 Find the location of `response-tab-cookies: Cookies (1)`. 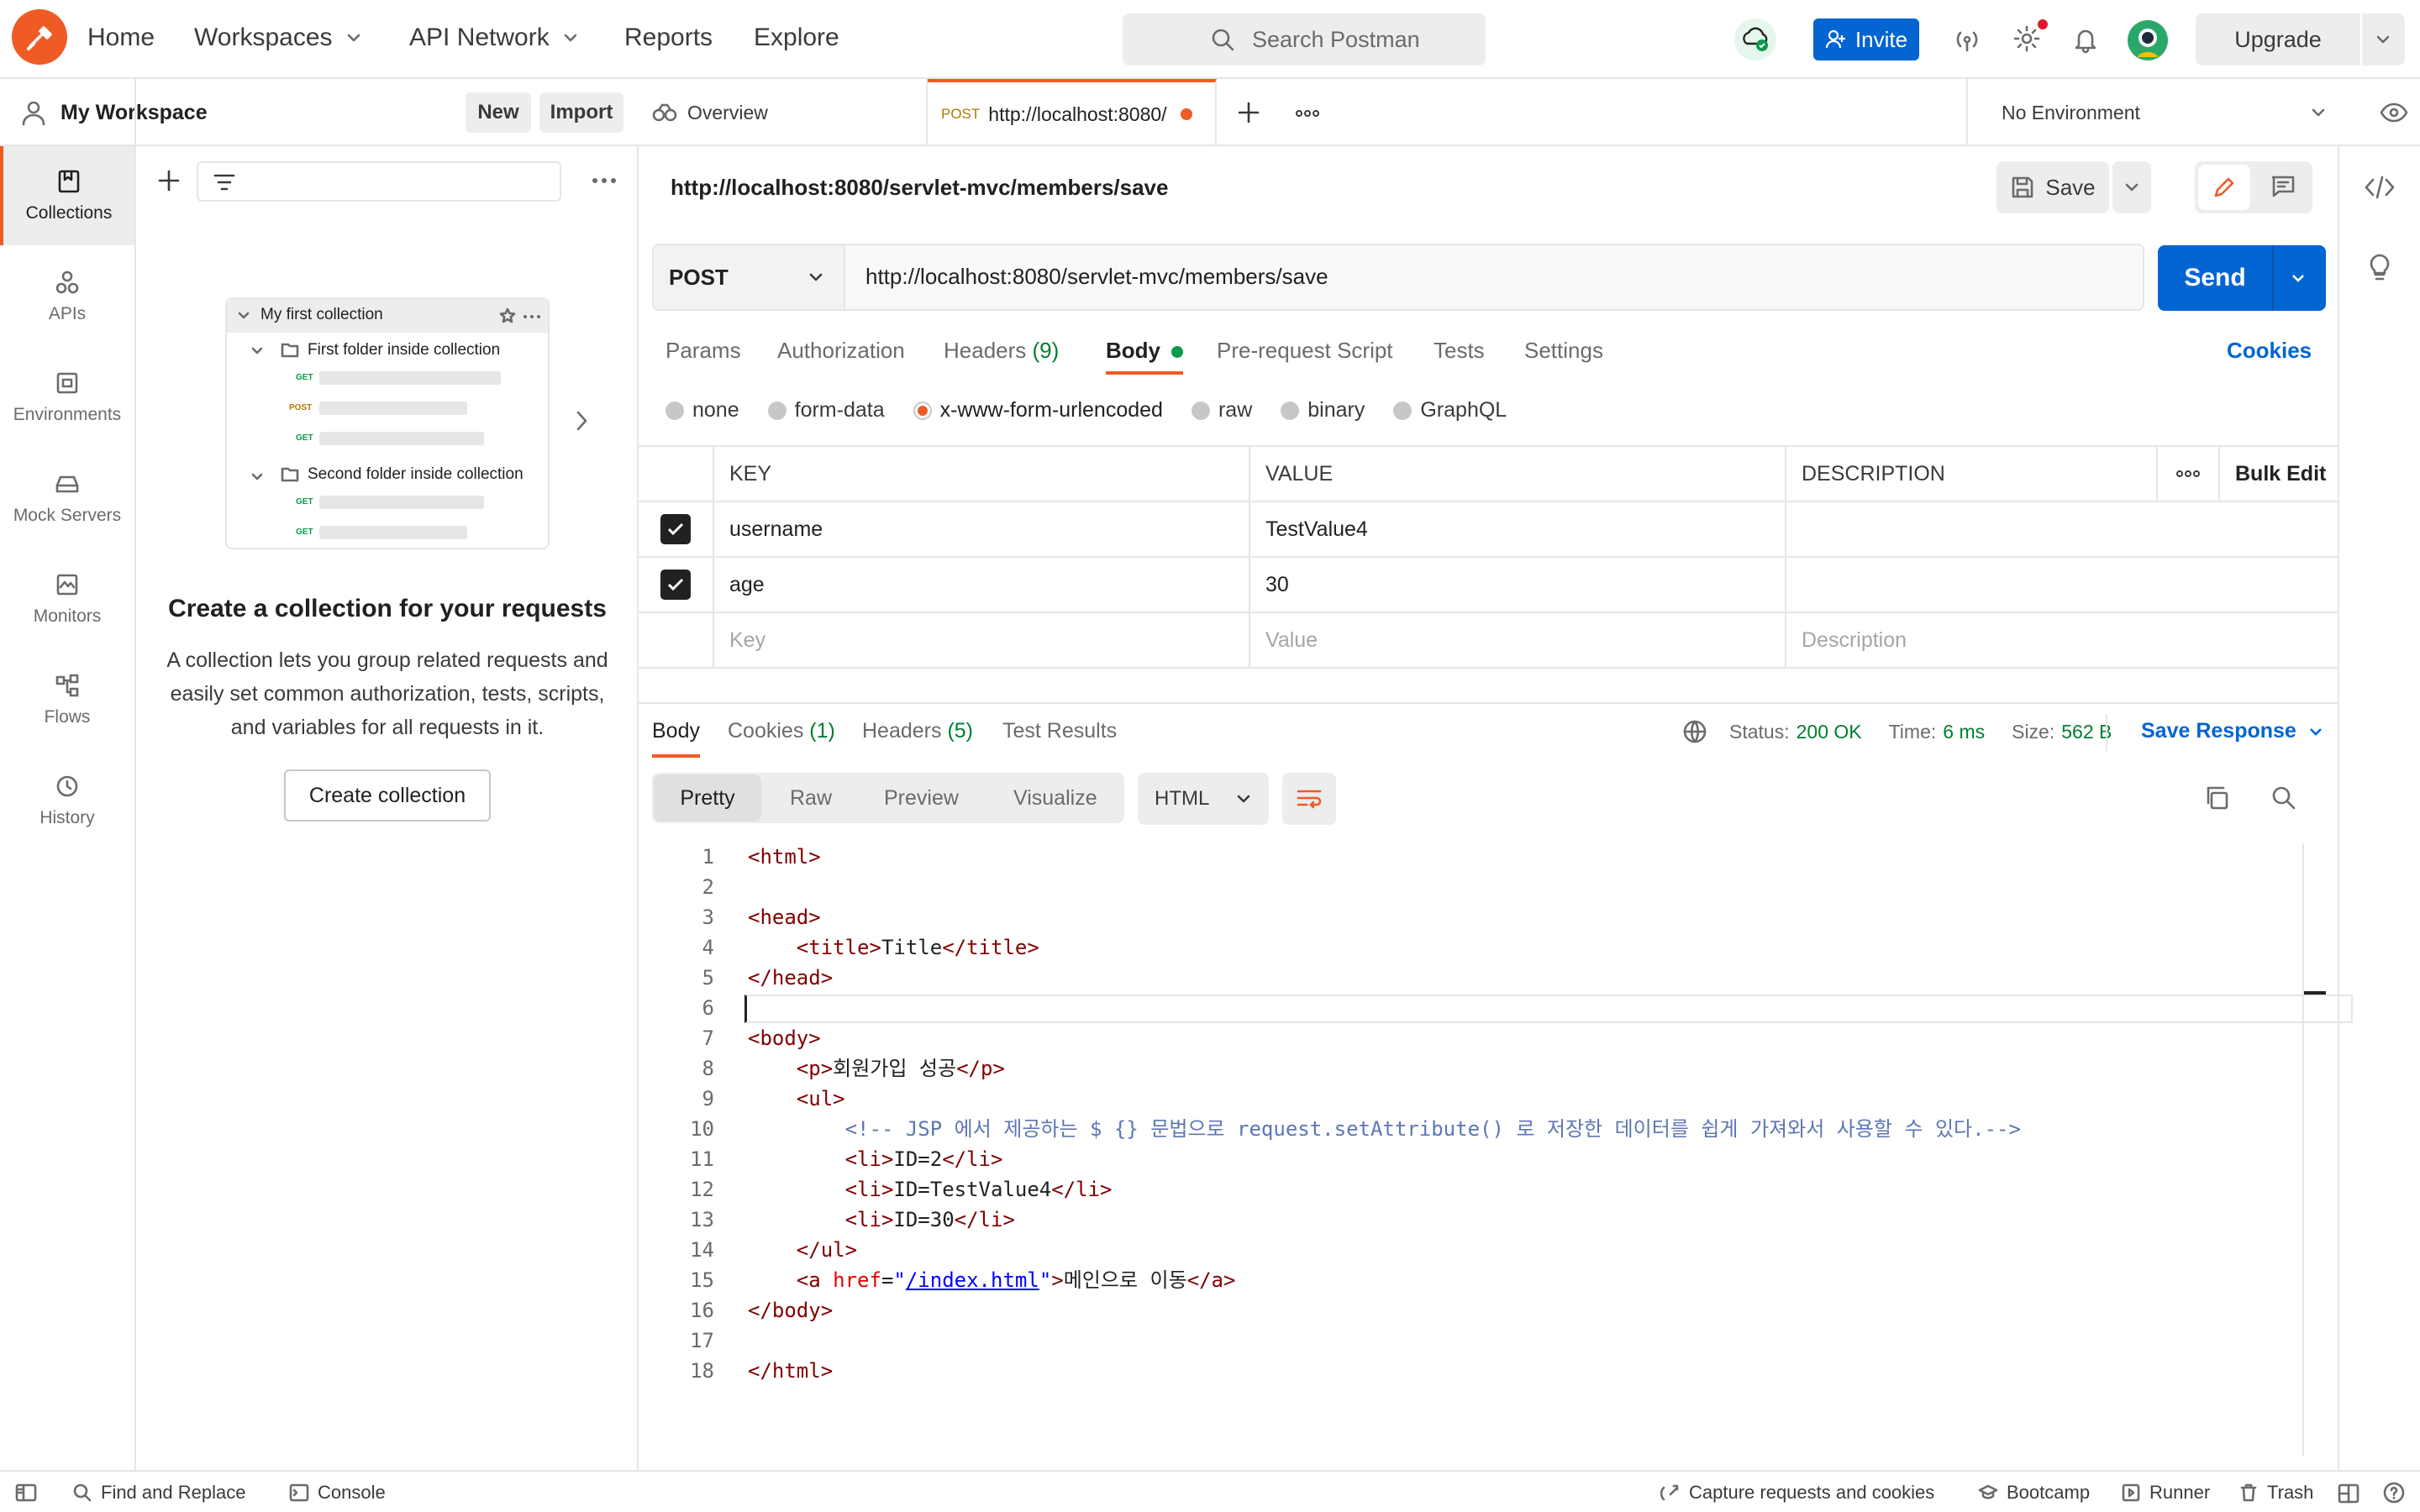

response-tab-cookies: Cookies (1) is located at coordinates (781, 731).